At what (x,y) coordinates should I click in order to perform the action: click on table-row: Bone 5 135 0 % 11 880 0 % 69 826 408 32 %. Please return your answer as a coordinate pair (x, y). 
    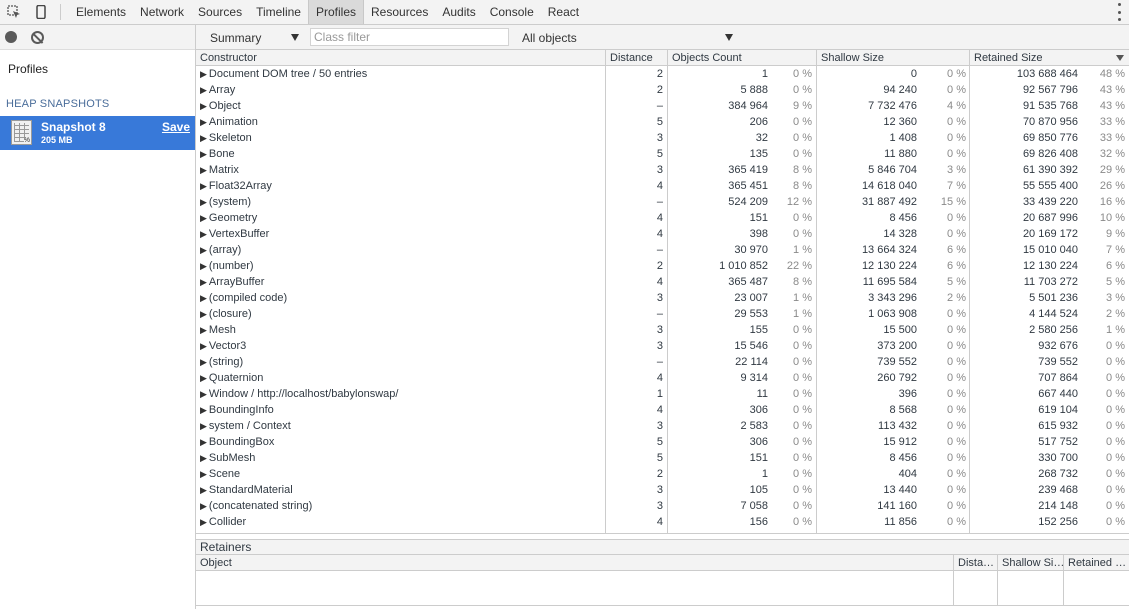
    Looking at the image, I should click on (662, 154).